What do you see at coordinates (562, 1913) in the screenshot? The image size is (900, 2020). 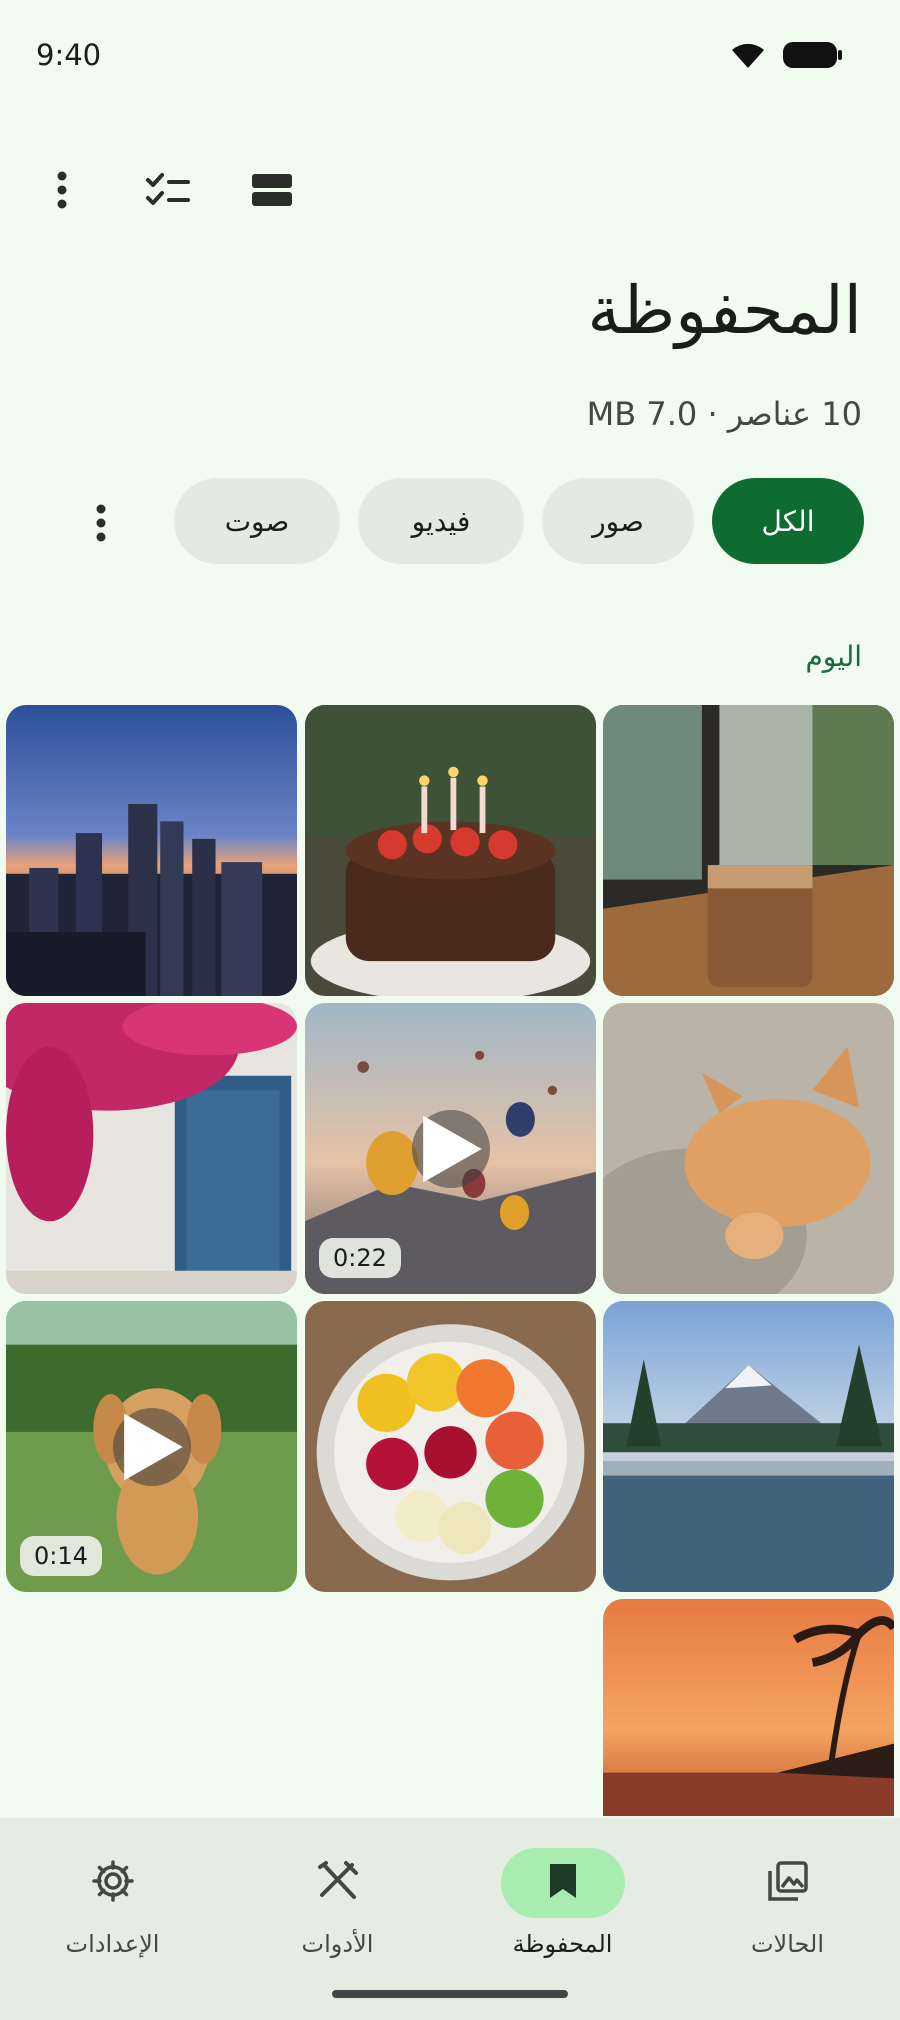 I see `nav-saved: المحفوظة` at bounding box center [562, 1913].